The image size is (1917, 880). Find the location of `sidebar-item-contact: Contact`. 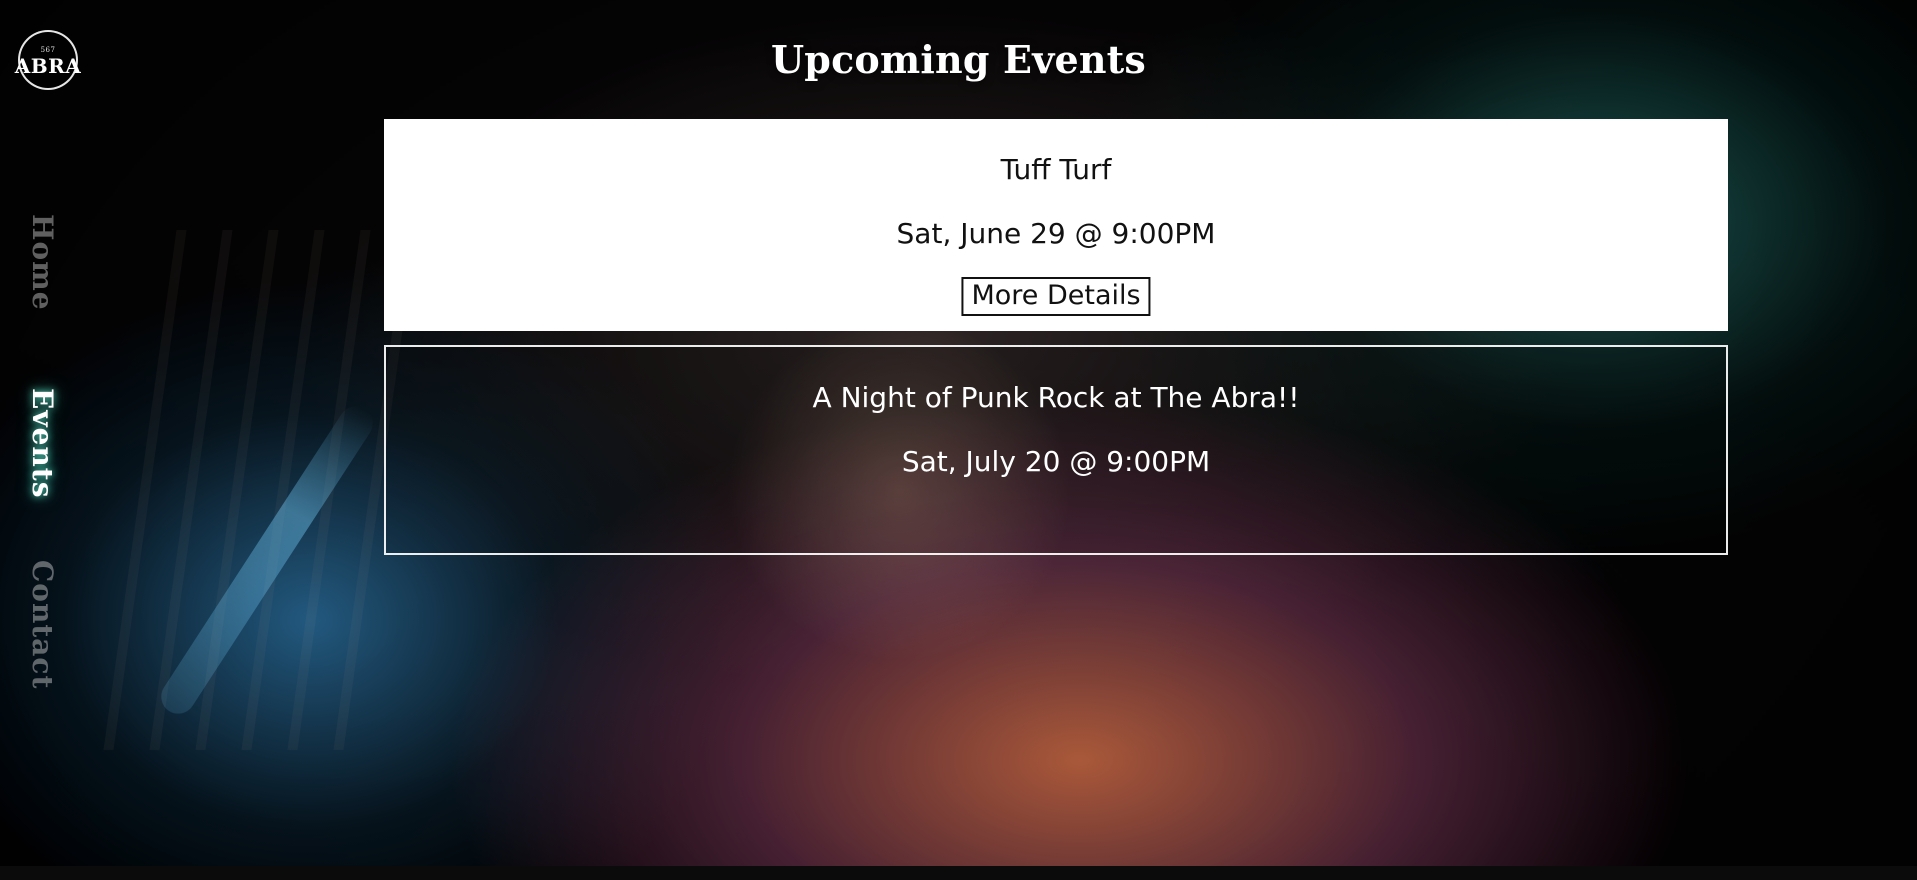

sidebar-item-contact: Contact is located at coordinates (42, 624).